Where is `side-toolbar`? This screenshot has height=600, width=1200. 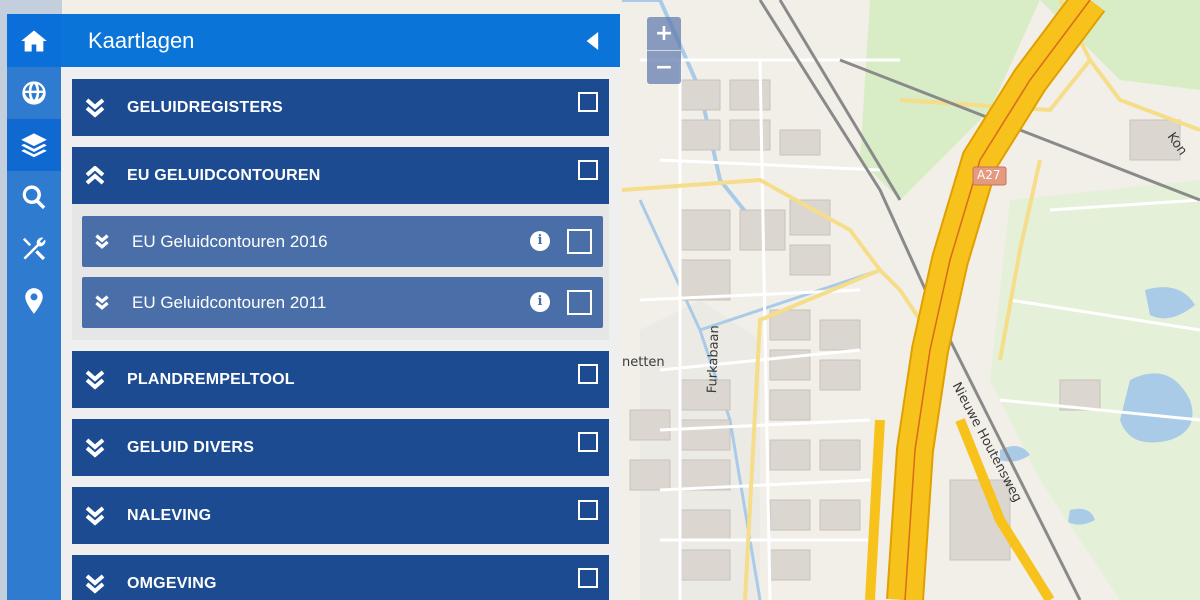 side-toolbar is located at coordinates (34, 307).